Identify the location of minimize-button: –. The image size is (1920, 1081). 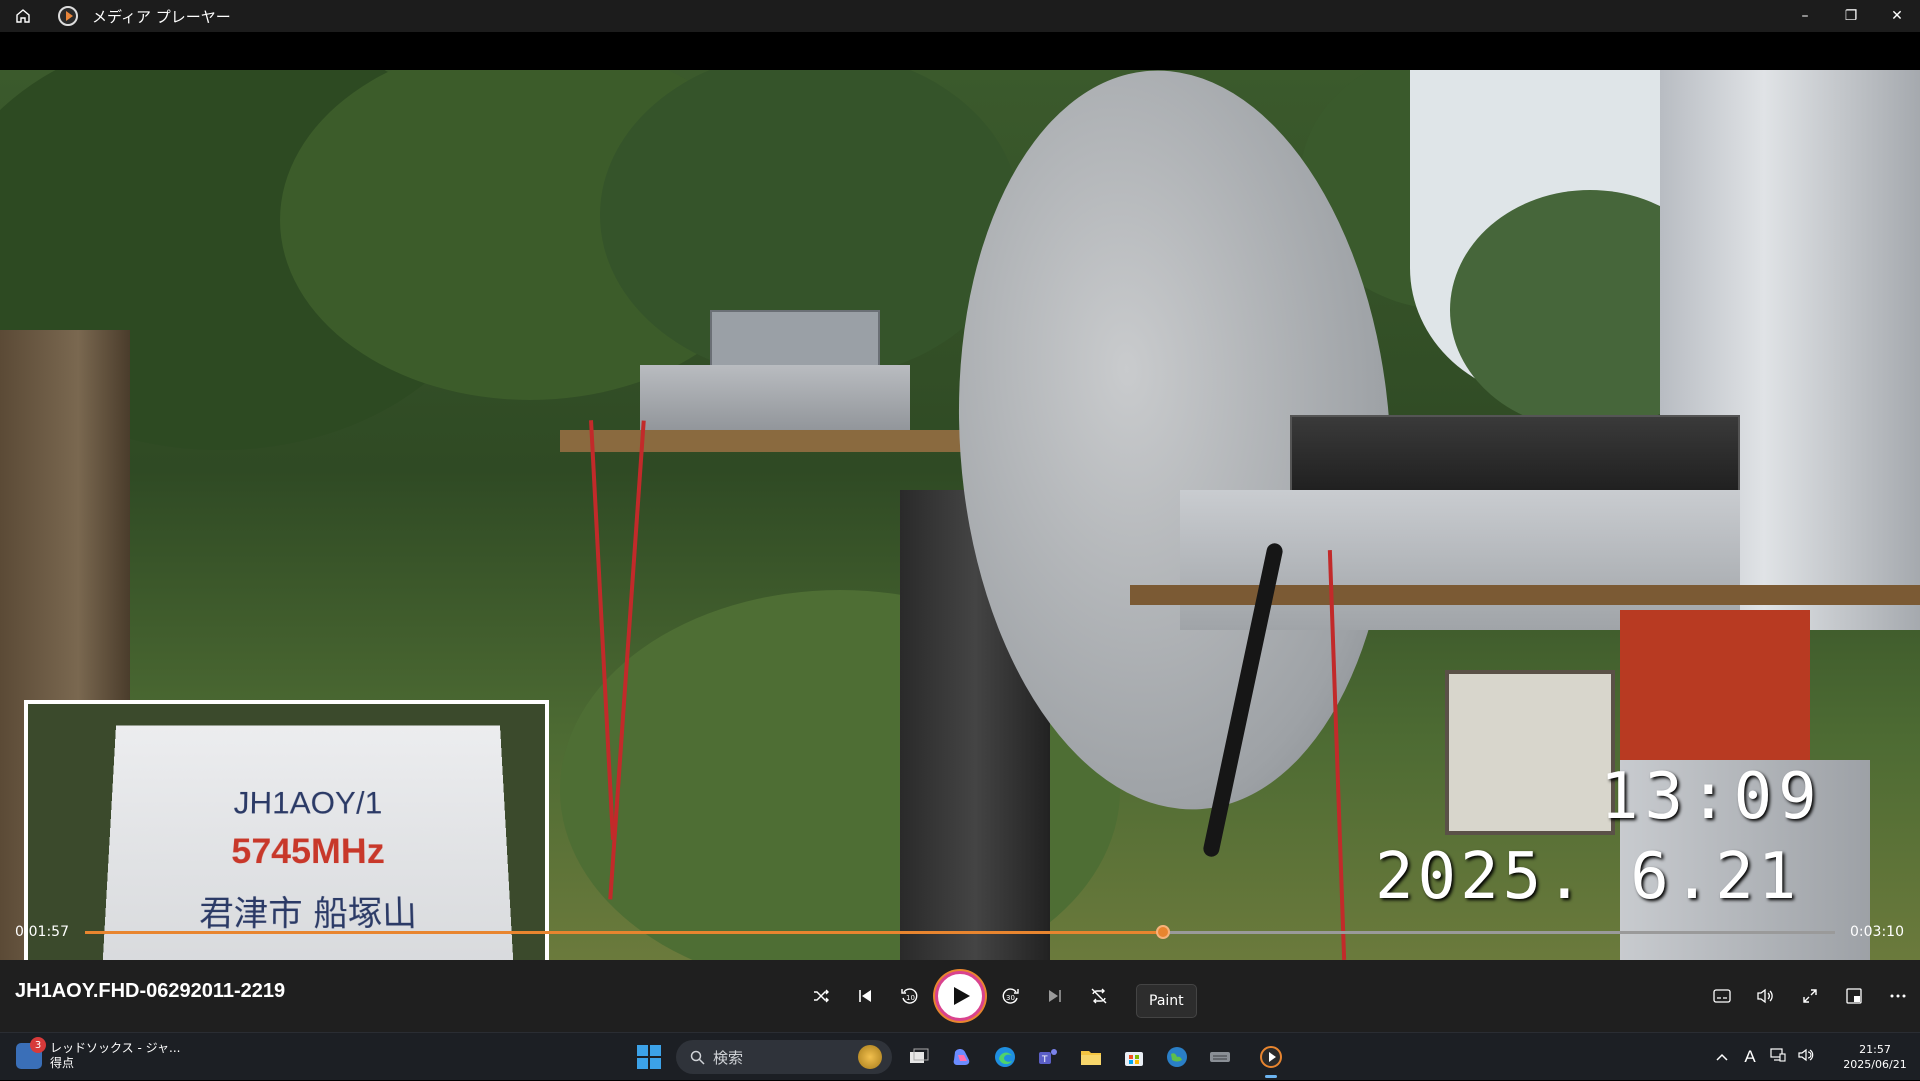
(1805, 16).